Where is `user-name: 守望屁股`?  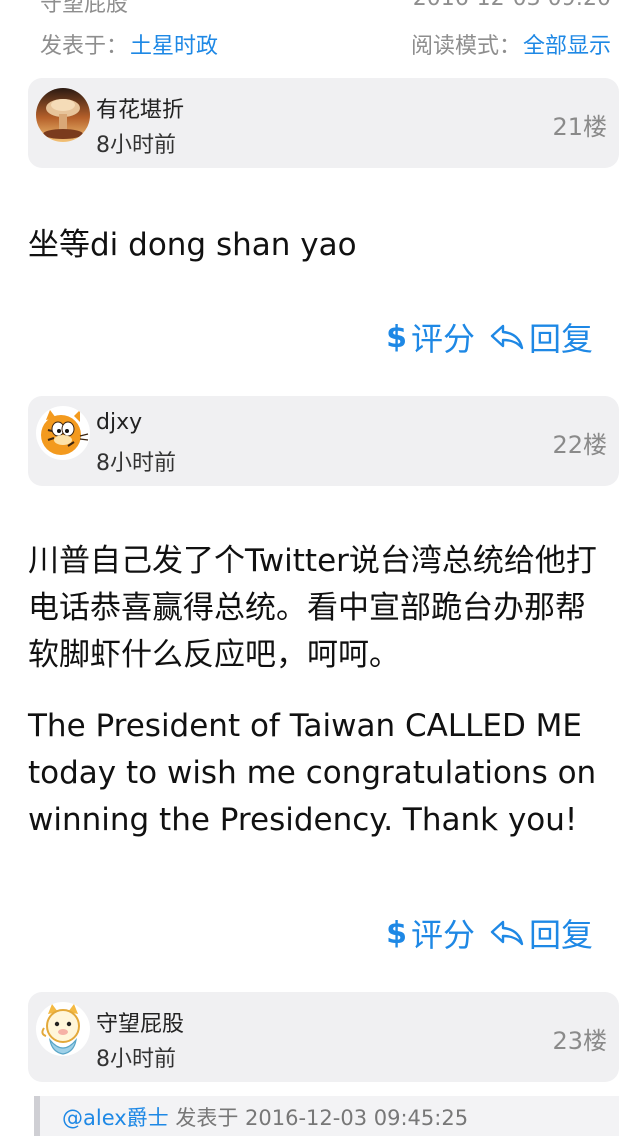
user-name: 守望屁股 is located at coordinates (140, 1022).